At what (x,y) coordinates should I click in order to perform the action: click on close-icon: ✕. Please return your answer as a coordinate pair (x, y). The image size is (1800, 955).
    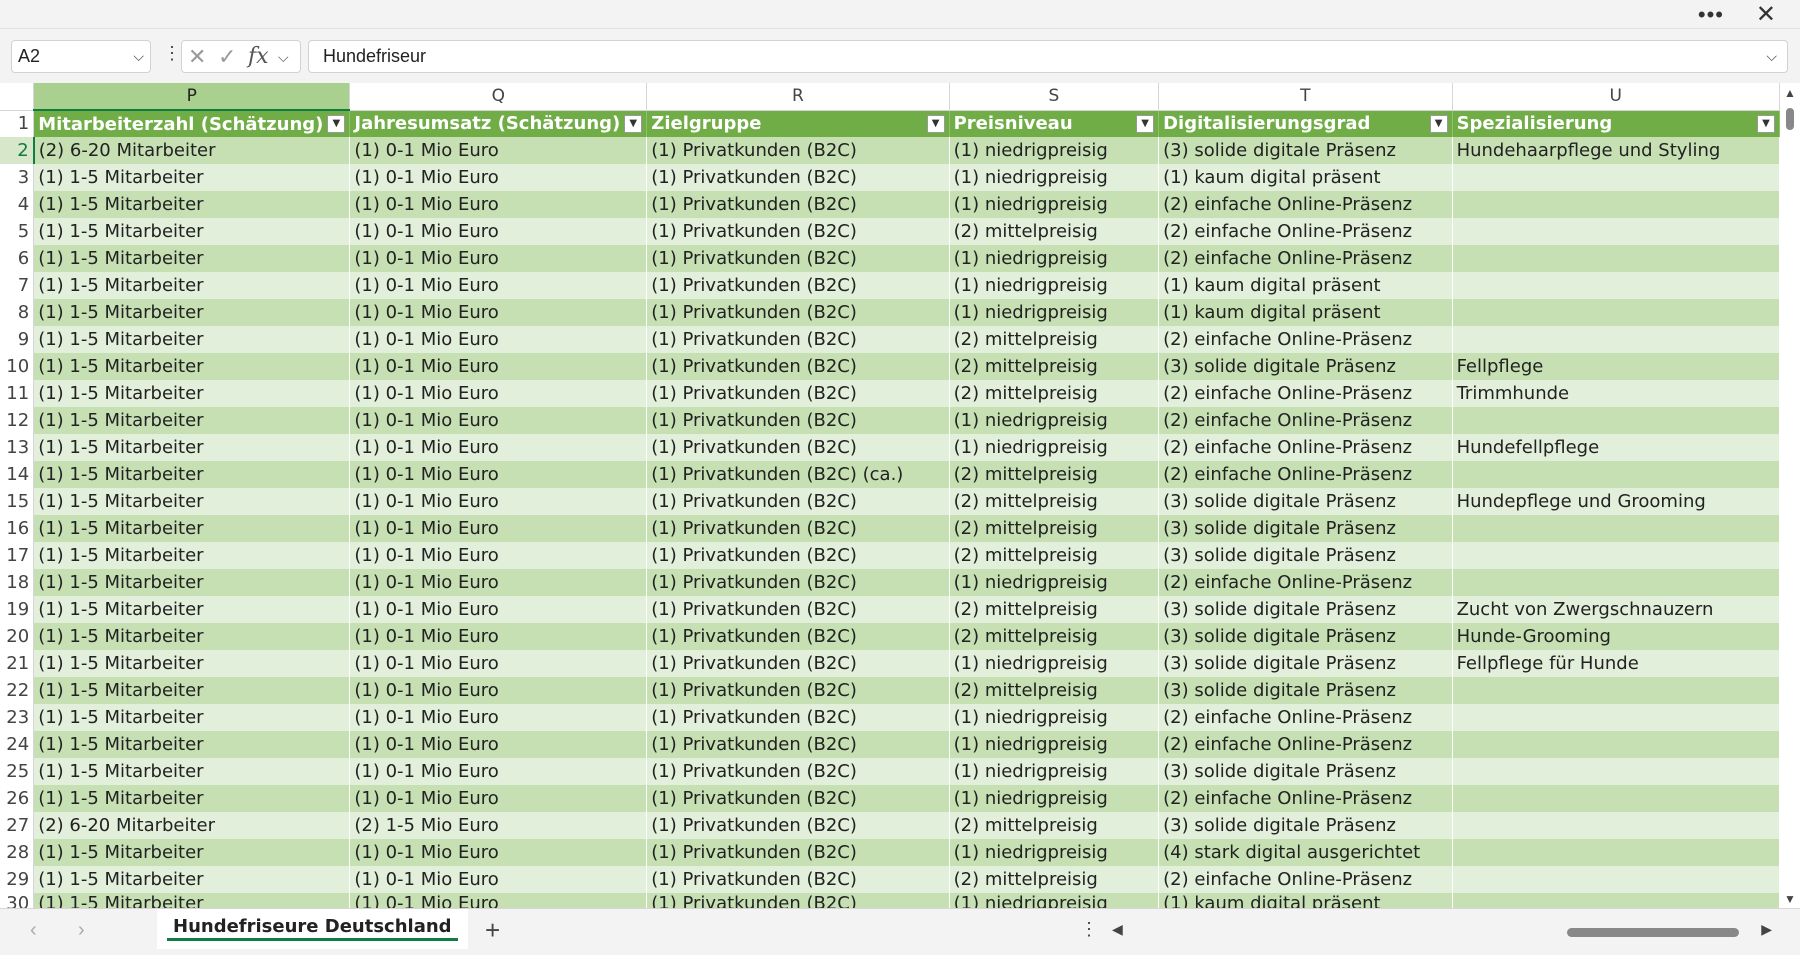
    Looking at the image, I should click on (1766, 14).